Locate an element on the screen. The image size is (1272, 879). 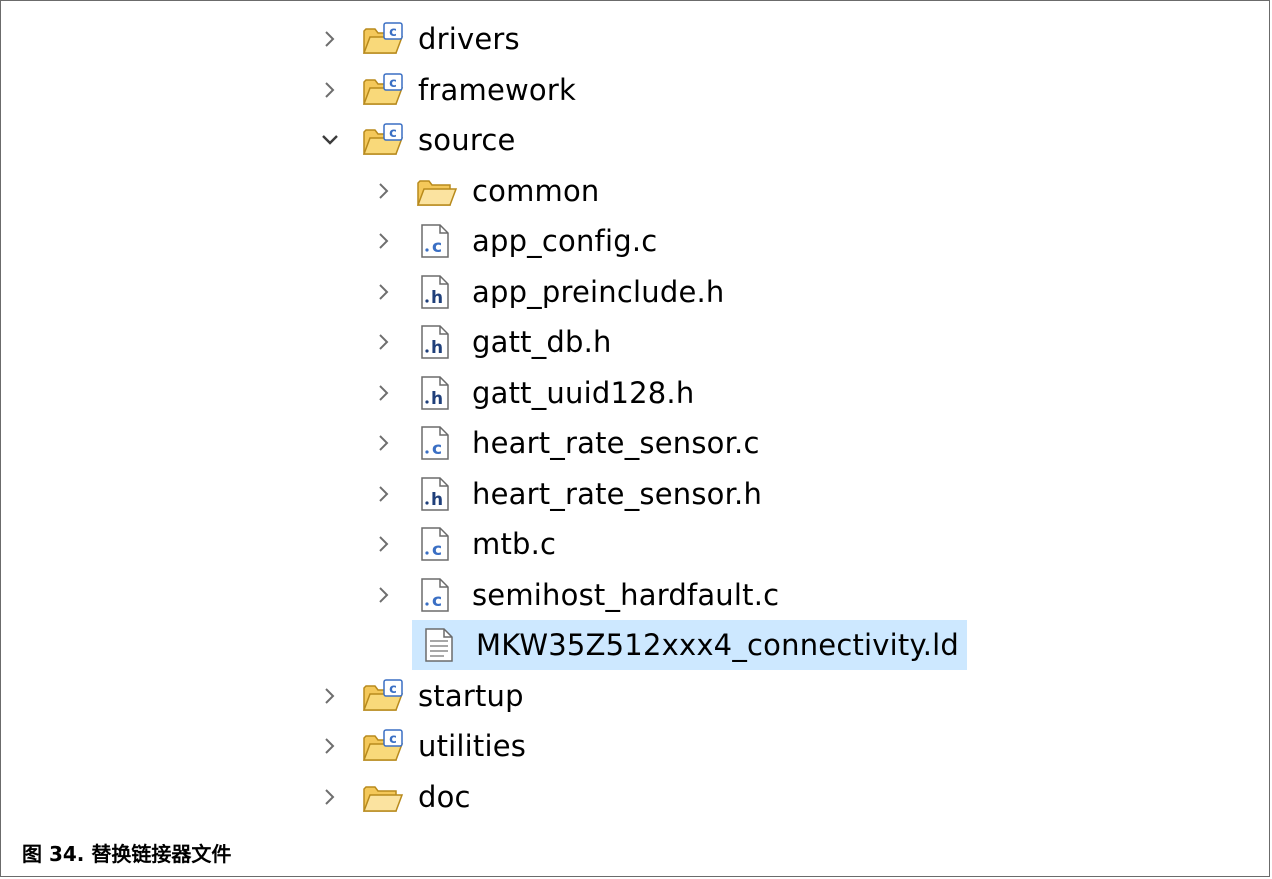
tree-item-label: utilities is located at coordinates (472, 746).